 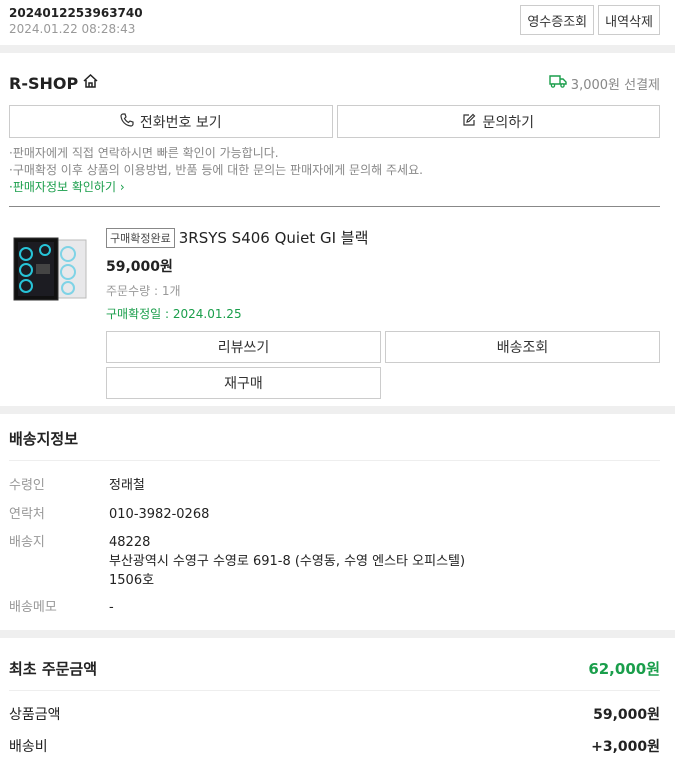 What do you see at coordinates (159, 514) in the screenshot?
I see `contact-value: 010-3982-0268` at bounding box center [159, 514].